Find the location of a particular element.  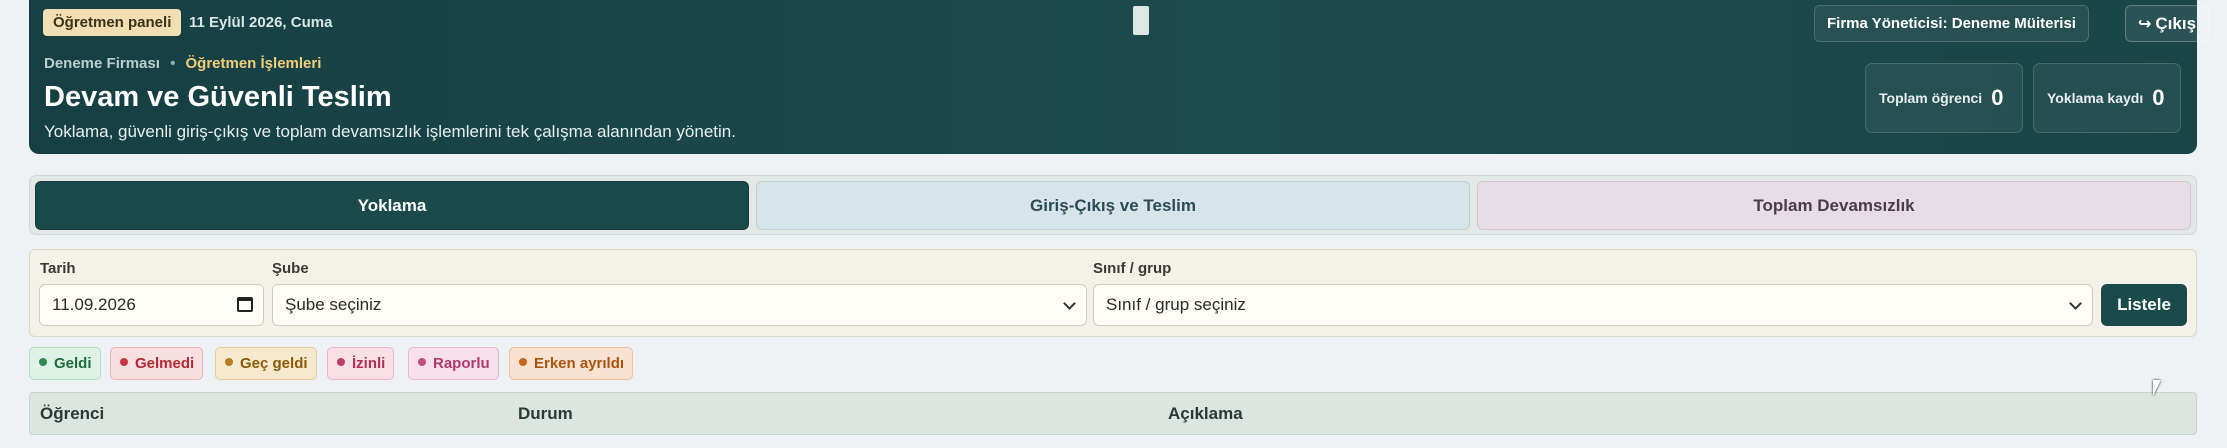

logout-button: ↪ Çıkış is located at coordinates (2167, 23).